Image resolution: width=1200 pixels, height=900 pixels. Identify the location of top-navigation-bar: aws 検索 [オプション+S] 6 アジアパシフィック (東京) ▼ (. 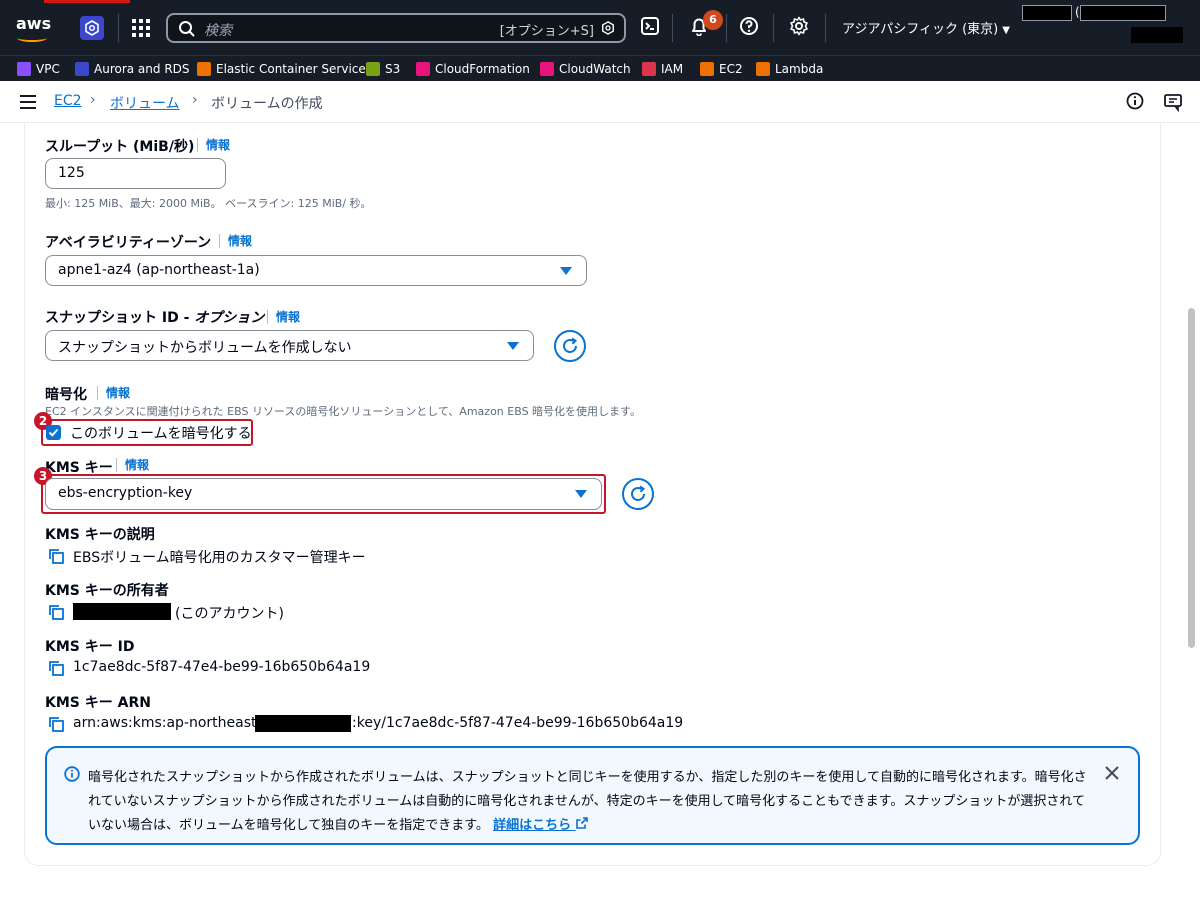
(600, 27).